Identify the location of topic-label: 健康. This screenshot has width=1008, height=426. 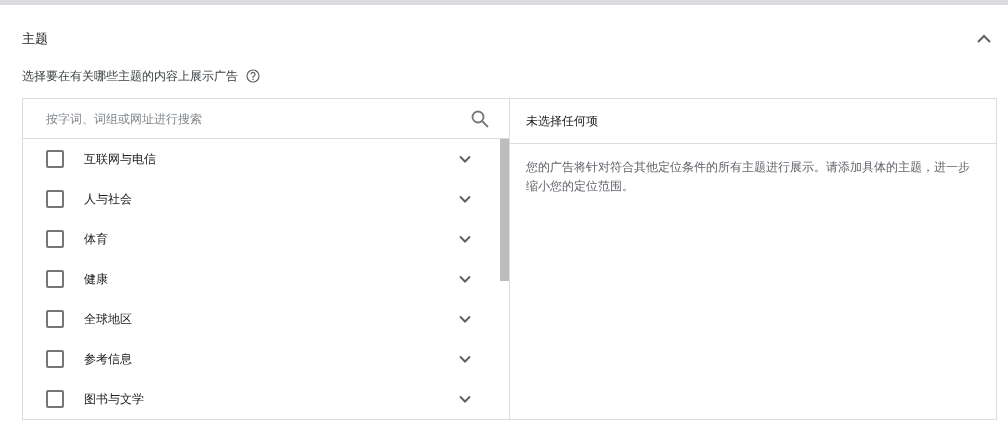
(271, 279).